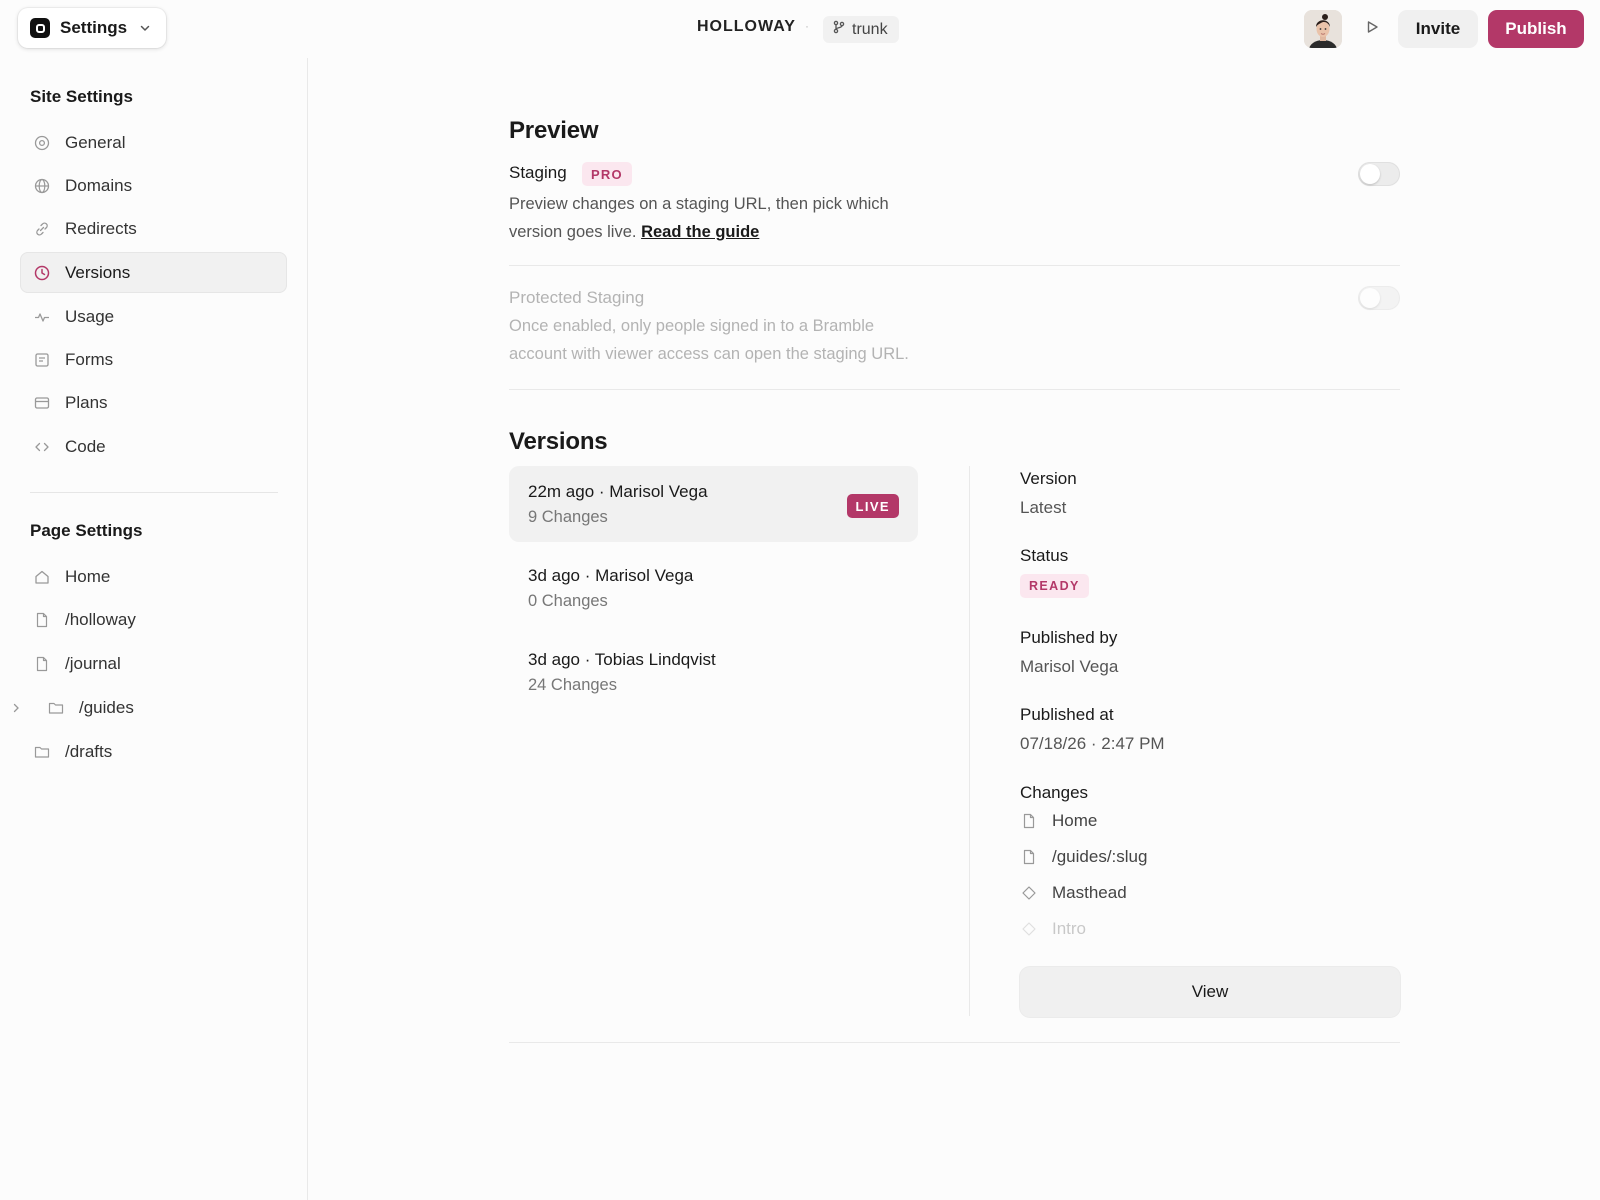 The width and height of the screenshot is (1600, 1200). I want to click on protected-staging-toggle, so click(1379, 298).